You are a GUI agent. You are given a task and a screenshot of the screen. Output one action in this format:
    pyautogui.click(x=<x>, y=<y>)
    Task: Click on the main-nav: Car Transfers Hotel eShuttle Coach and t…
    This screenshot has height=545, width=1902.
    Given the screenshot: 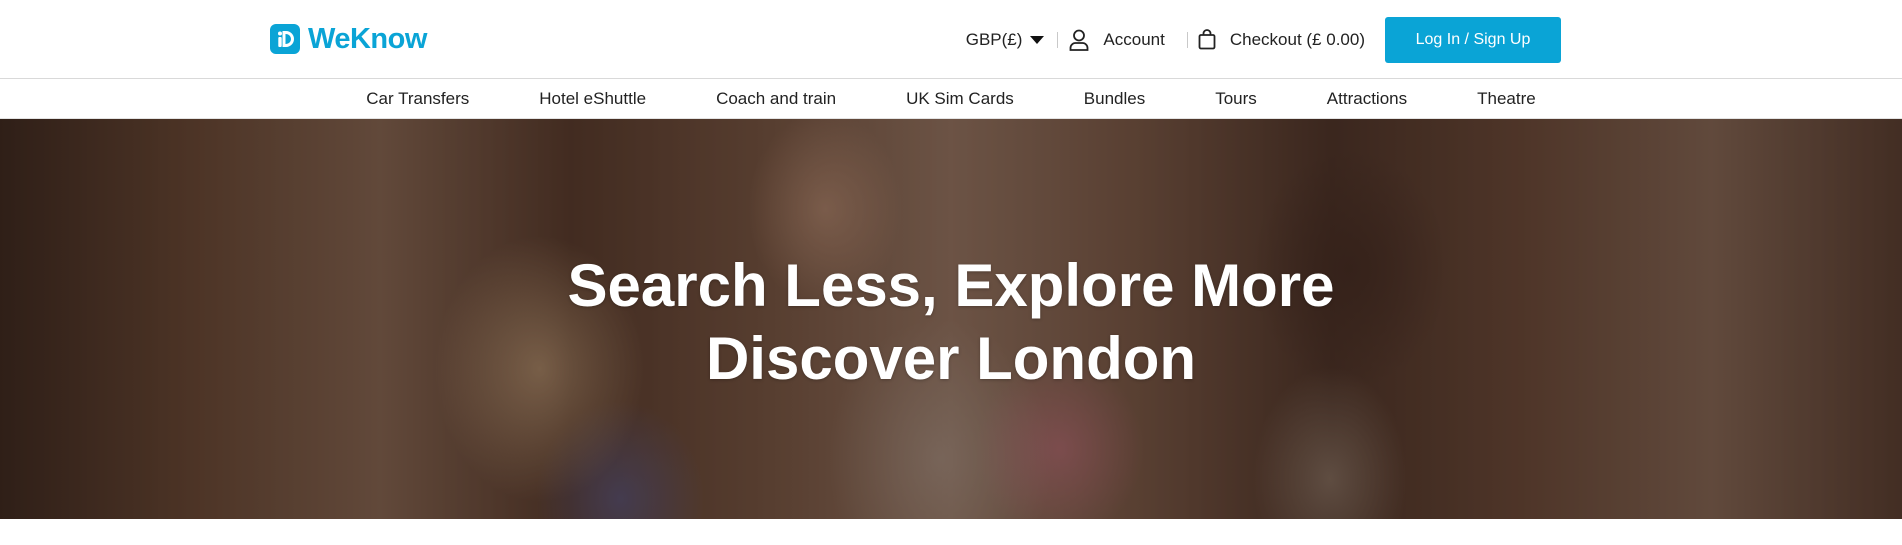 What is the action you would take?
    pyautogui.click(x=951, y=99)
    